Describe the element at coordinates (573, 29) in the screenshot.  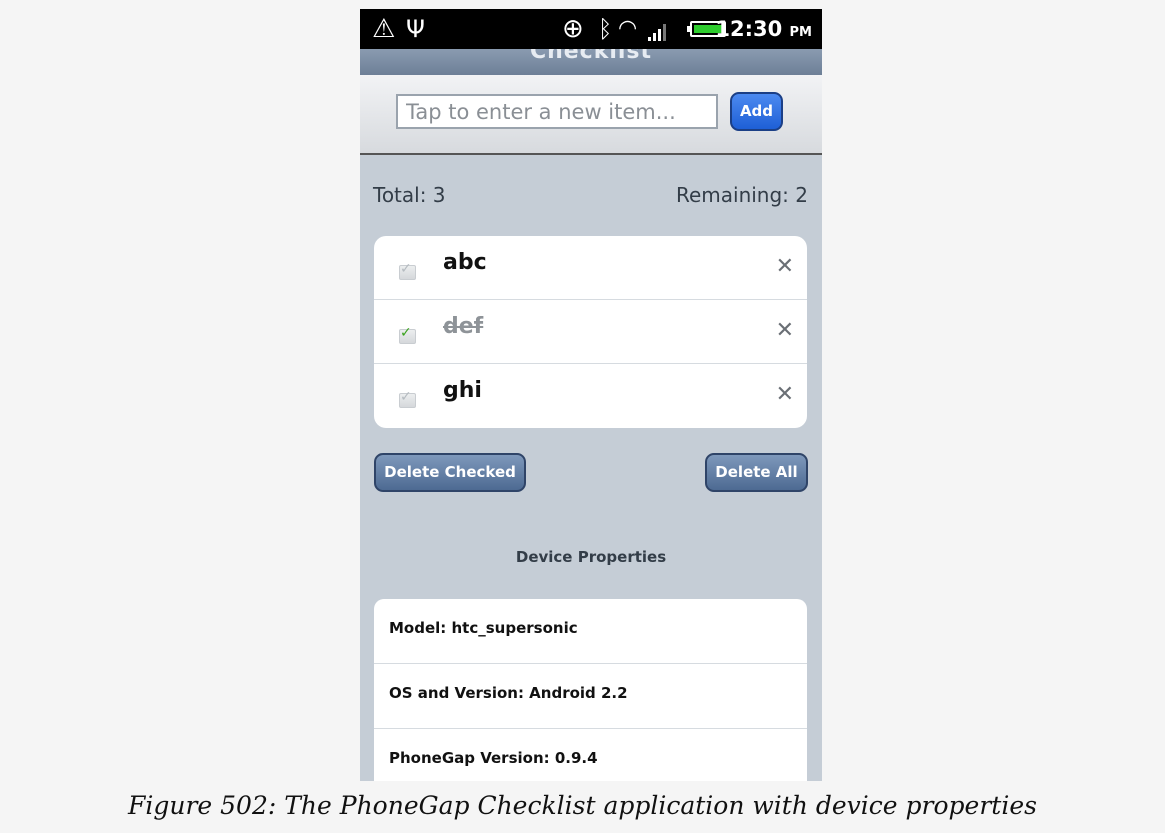
I see `gps-icon: ⊕` at that location.